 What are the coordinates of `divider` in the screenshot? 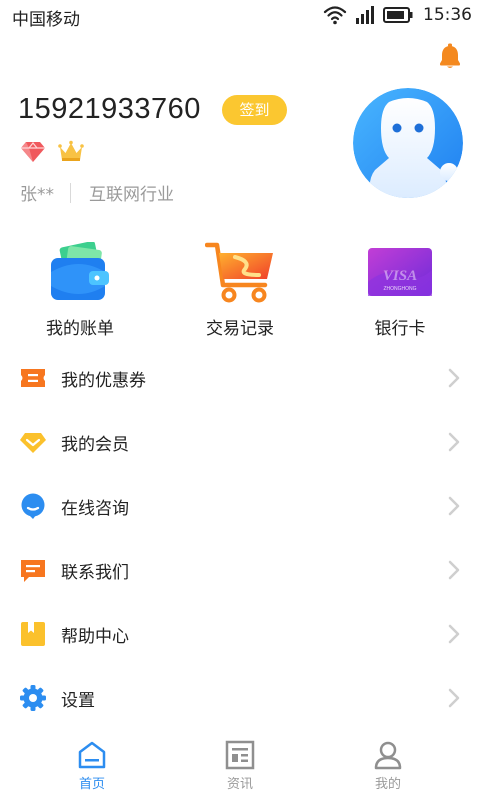 It's located at (70, 192).